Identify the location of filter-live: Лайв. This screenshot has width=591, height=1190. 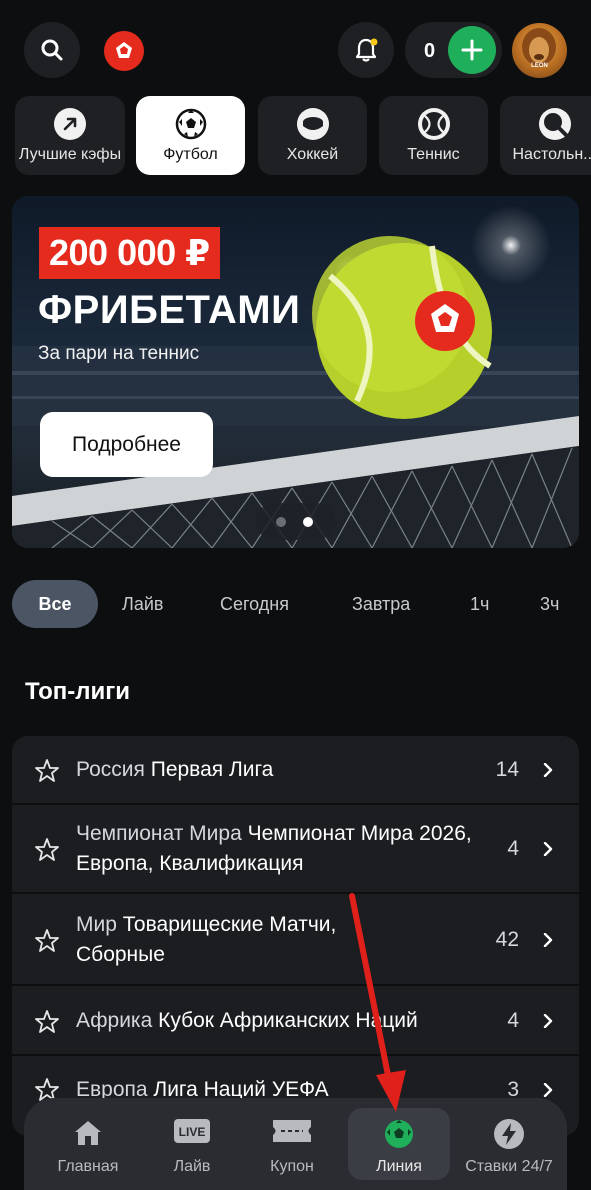
(142, 604).